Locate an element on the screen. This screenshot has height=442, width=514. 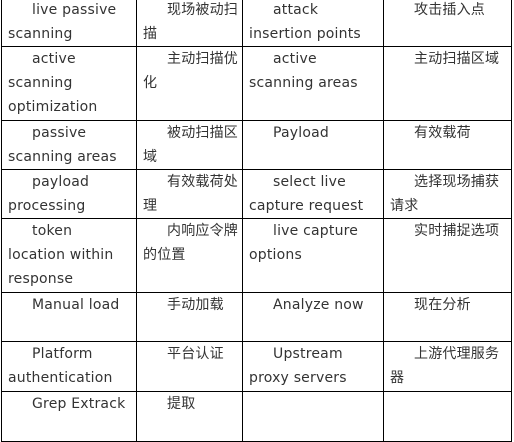
term-chinese-cell: 手动加载 is located at coordinates (189, 317).